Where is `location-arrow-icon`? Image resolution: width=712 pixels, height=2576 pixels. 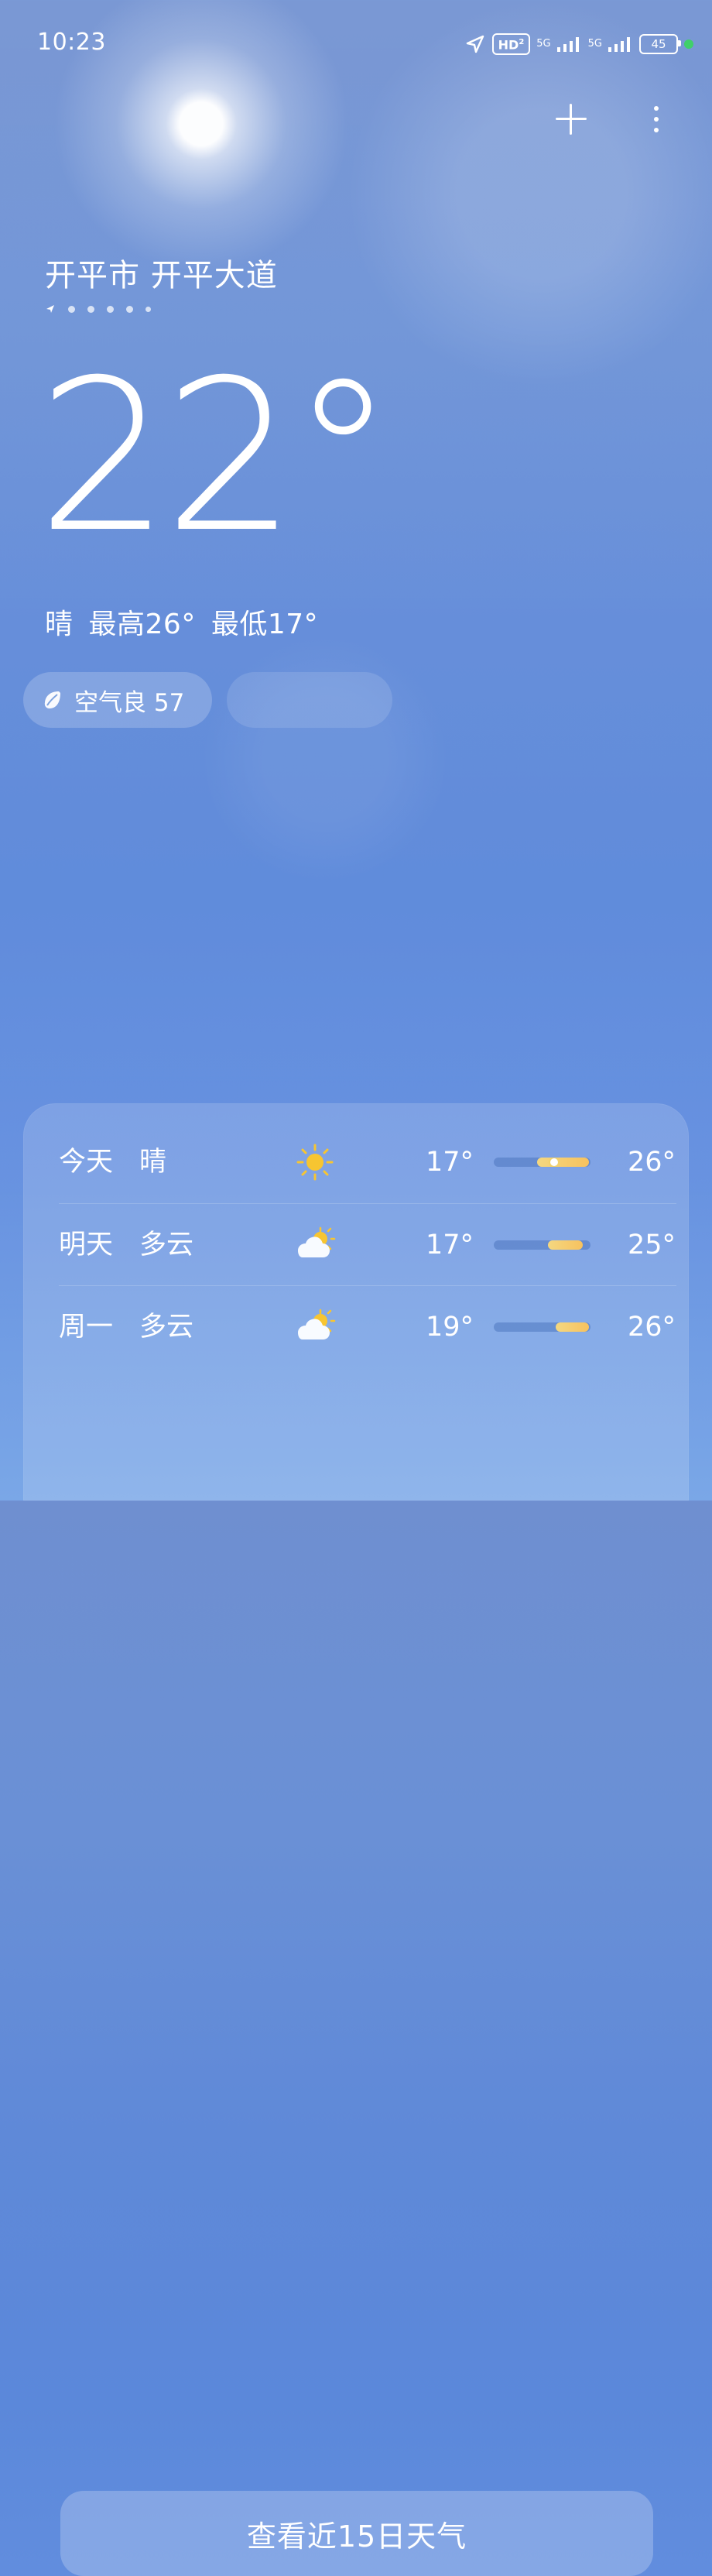
location-arrow-icon is located at coordinates (50, 309).